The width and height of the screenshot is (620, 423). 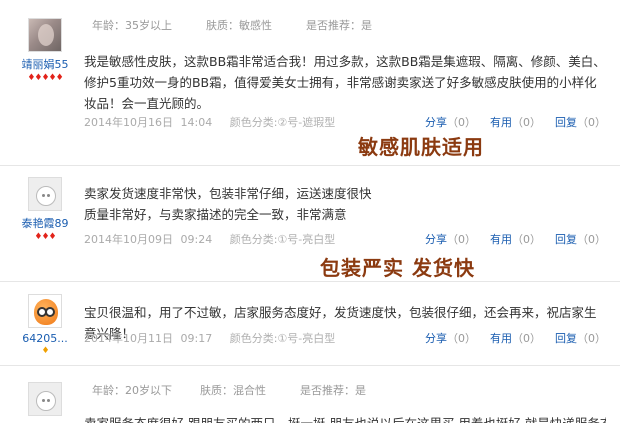 I want to click on review-text-line: 卖家发货速度非常快，包装非常仔细，运送速度很快, so click(x=228, y=193).